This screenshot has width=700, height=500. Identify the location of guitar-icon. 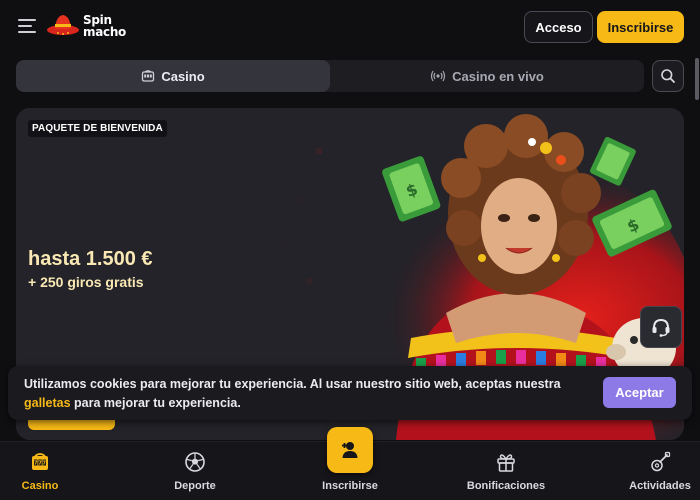
(660, 462).